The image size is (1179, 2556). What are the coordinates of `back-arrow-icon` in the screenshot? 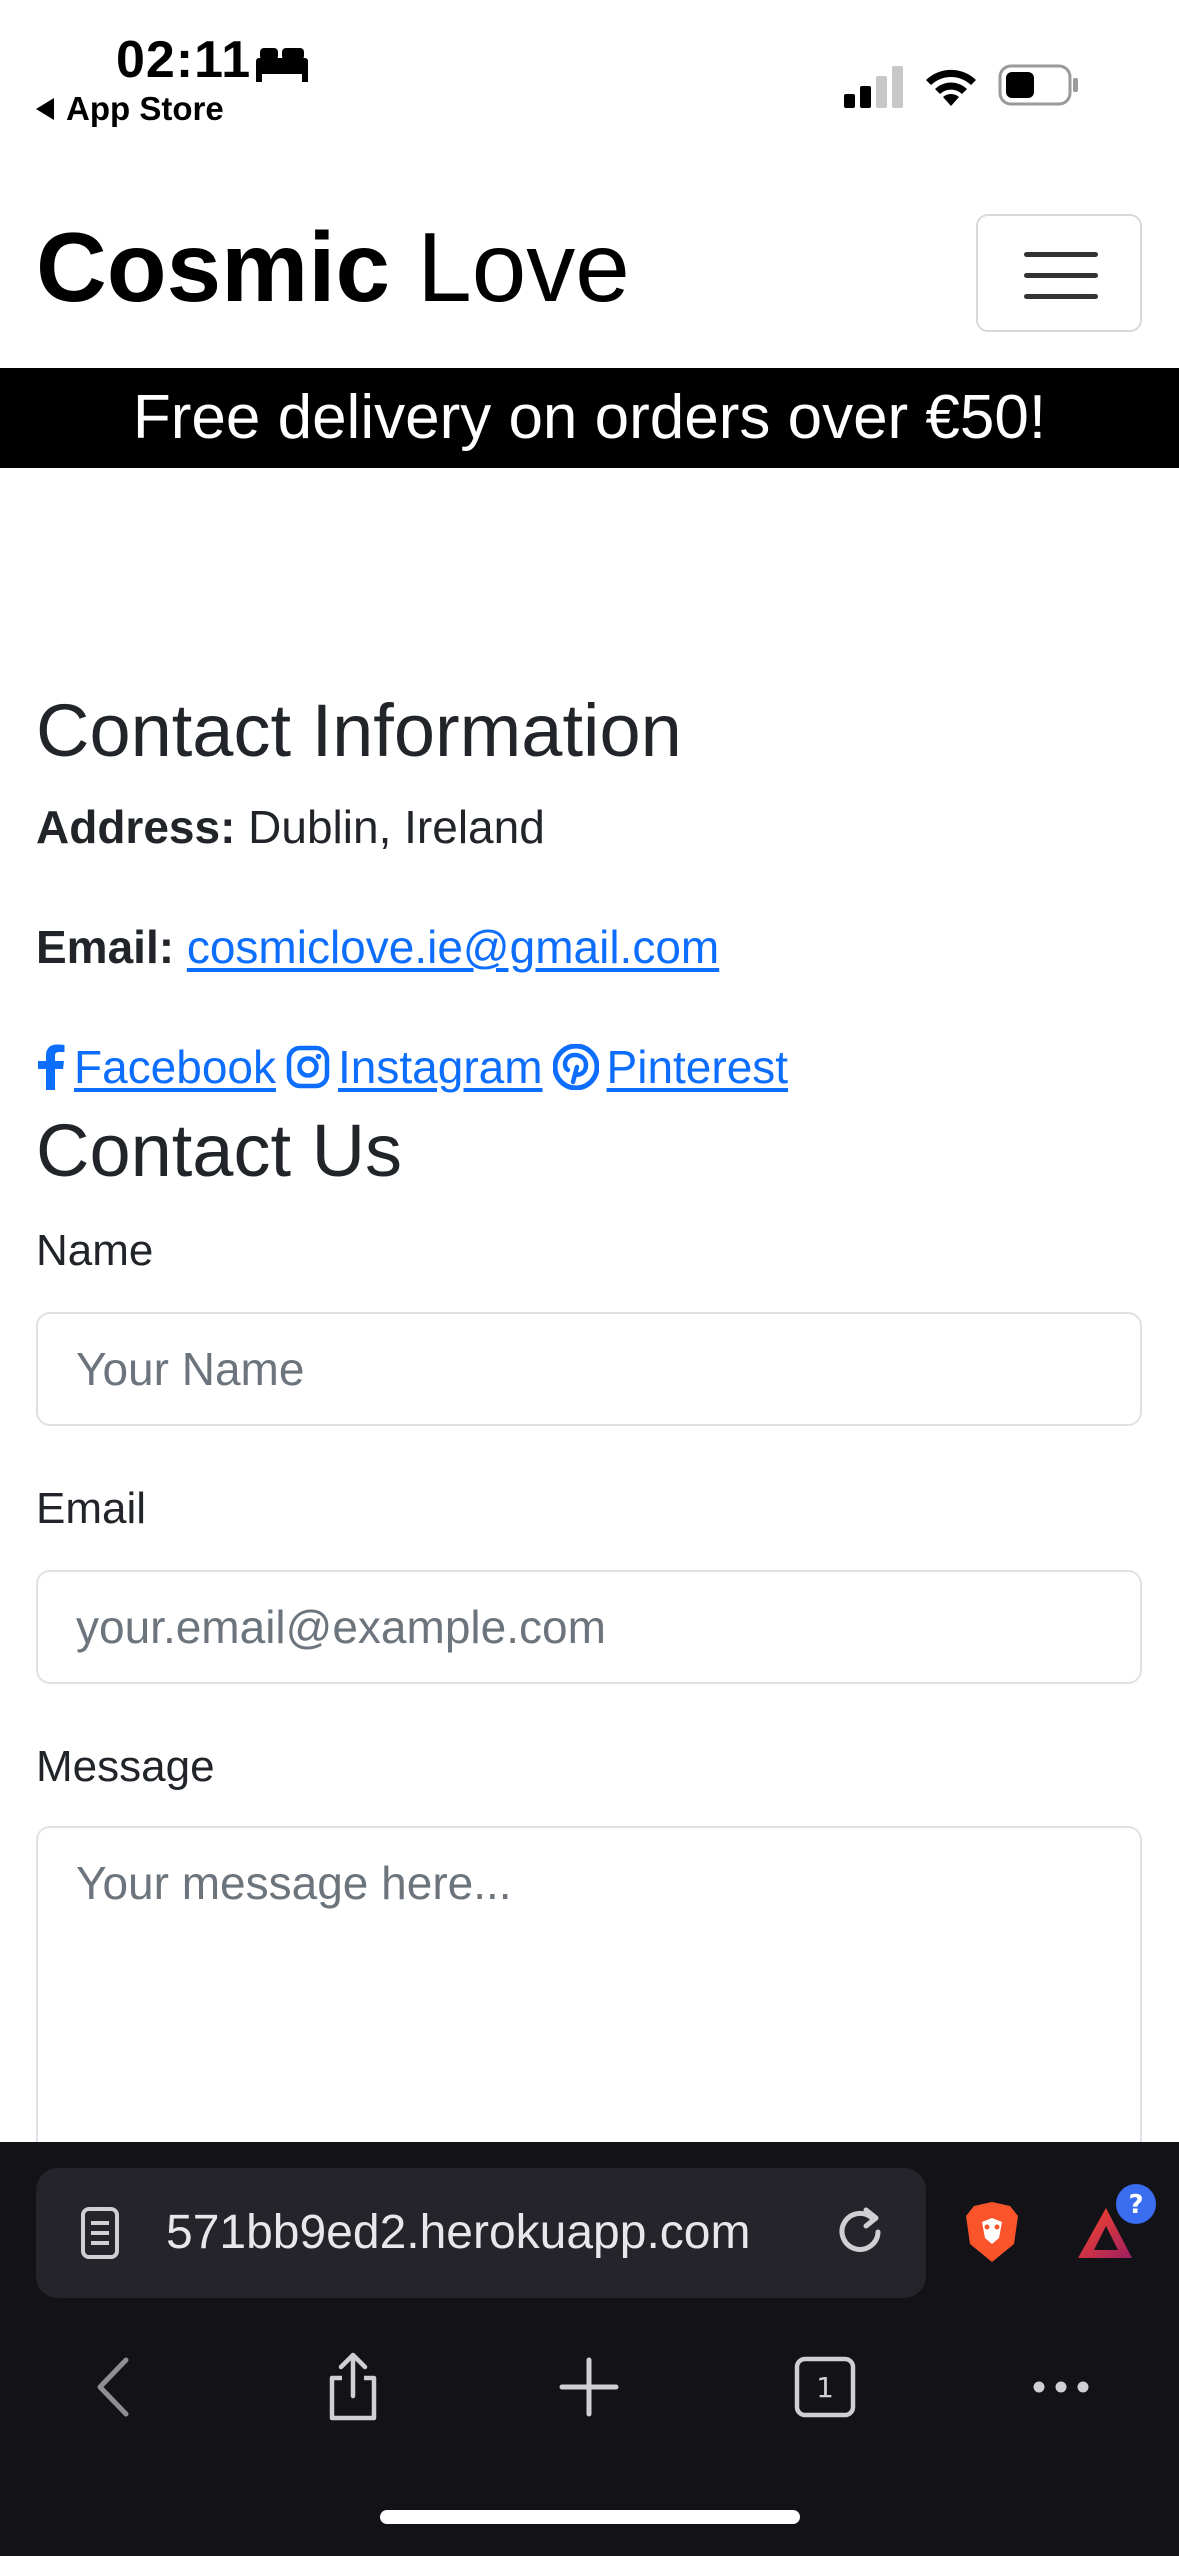 It's located at (45, 109).